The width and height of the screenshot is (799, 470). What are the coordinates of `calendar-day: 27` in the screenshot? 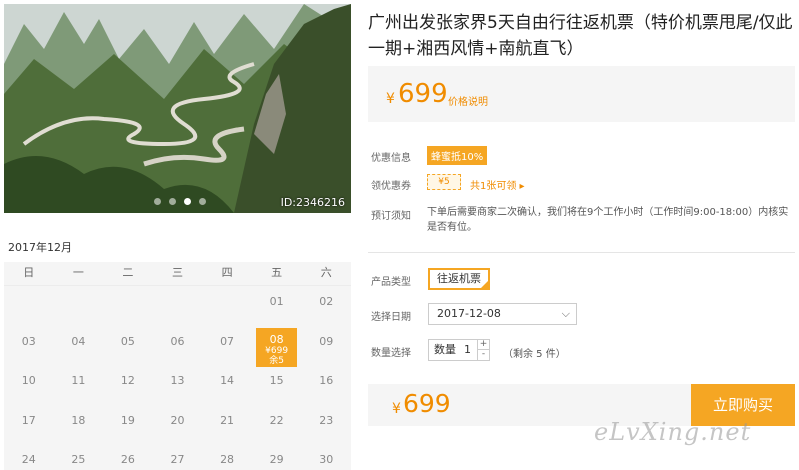 It's located at (178, 457).